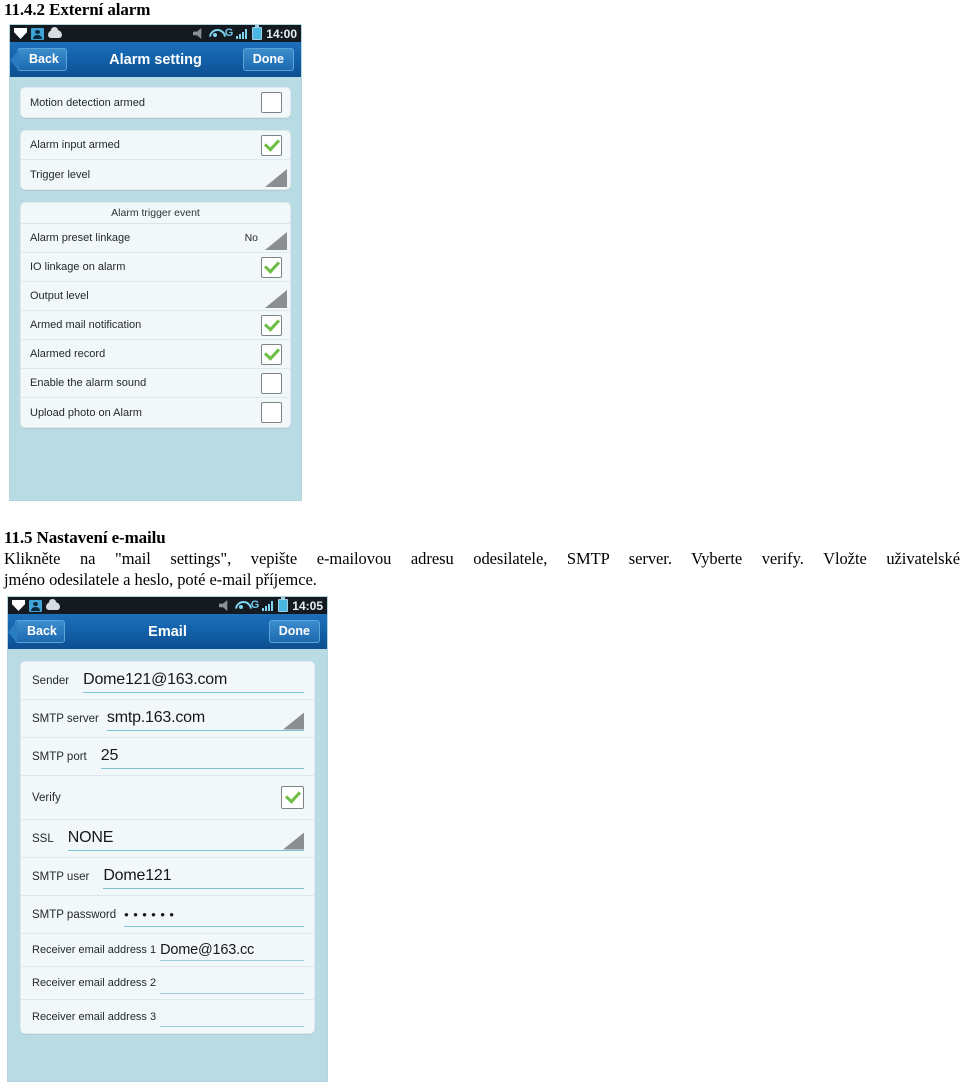 Image resolution: width=960 pixels, height=1082 pixels. What do you see at coordinates (88, 383) in the screenshot?
I see `row-label: Enable the alarm sound` at bounding box center [88, 383].